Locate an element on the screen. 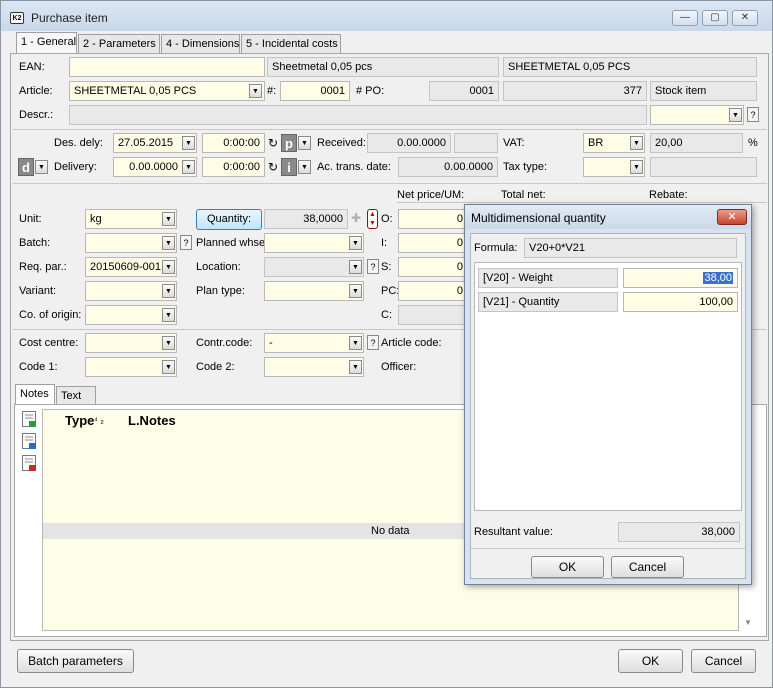 This screenshot has height=688, width=773. quantity-input: 100,00 is located at coordinates (680, 302).